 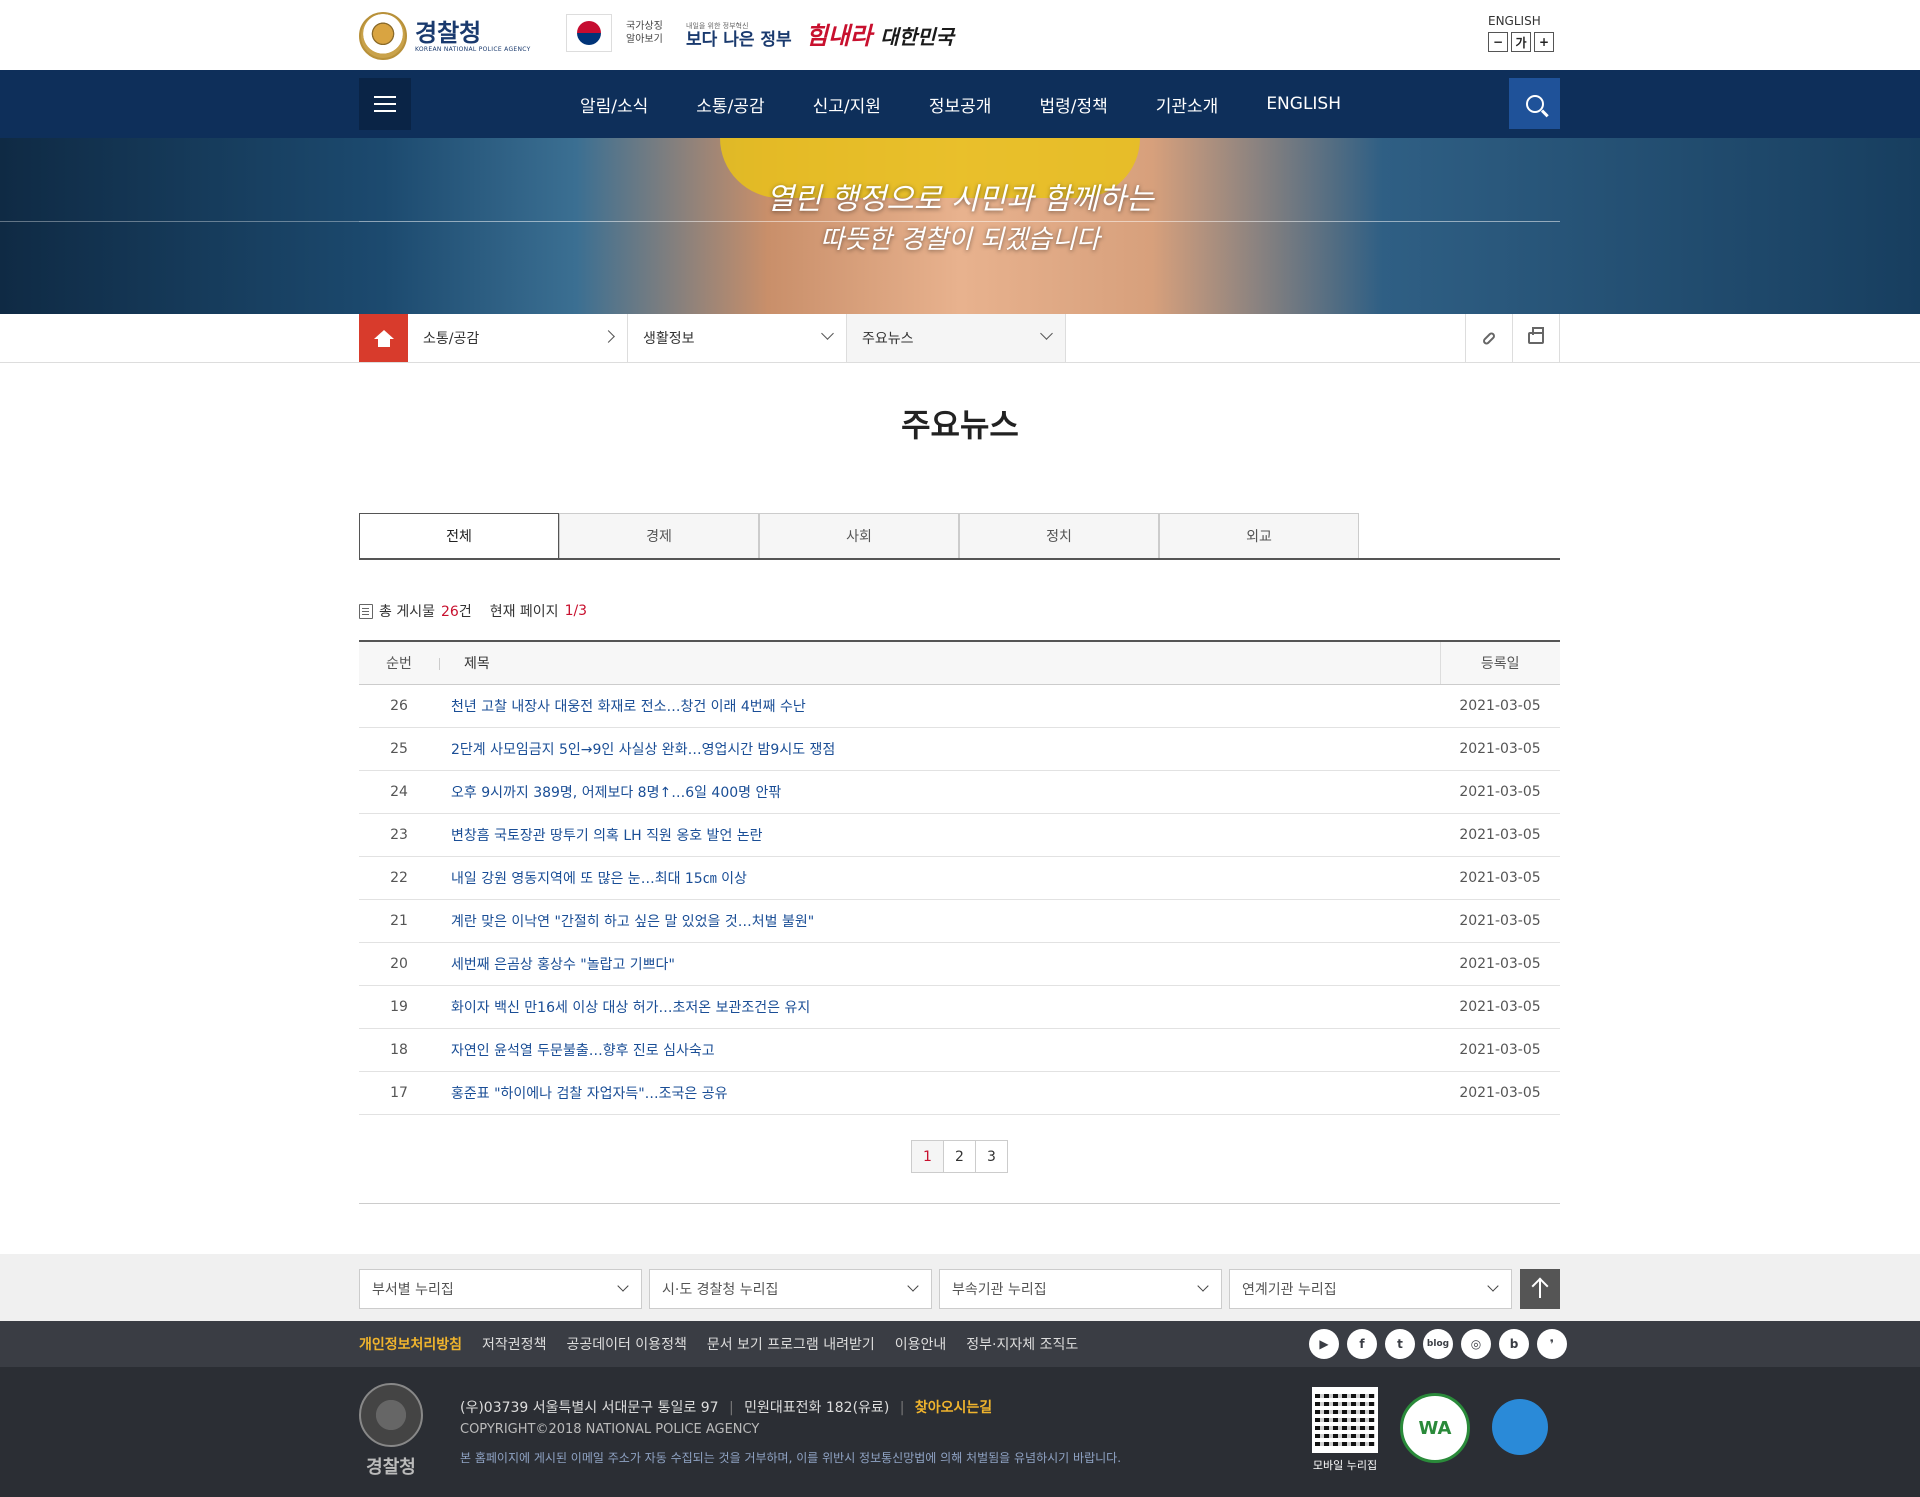 I want to click on regional-police-sites-select: 시·도 경찰청 누리집, so click(x=790, y=1289).